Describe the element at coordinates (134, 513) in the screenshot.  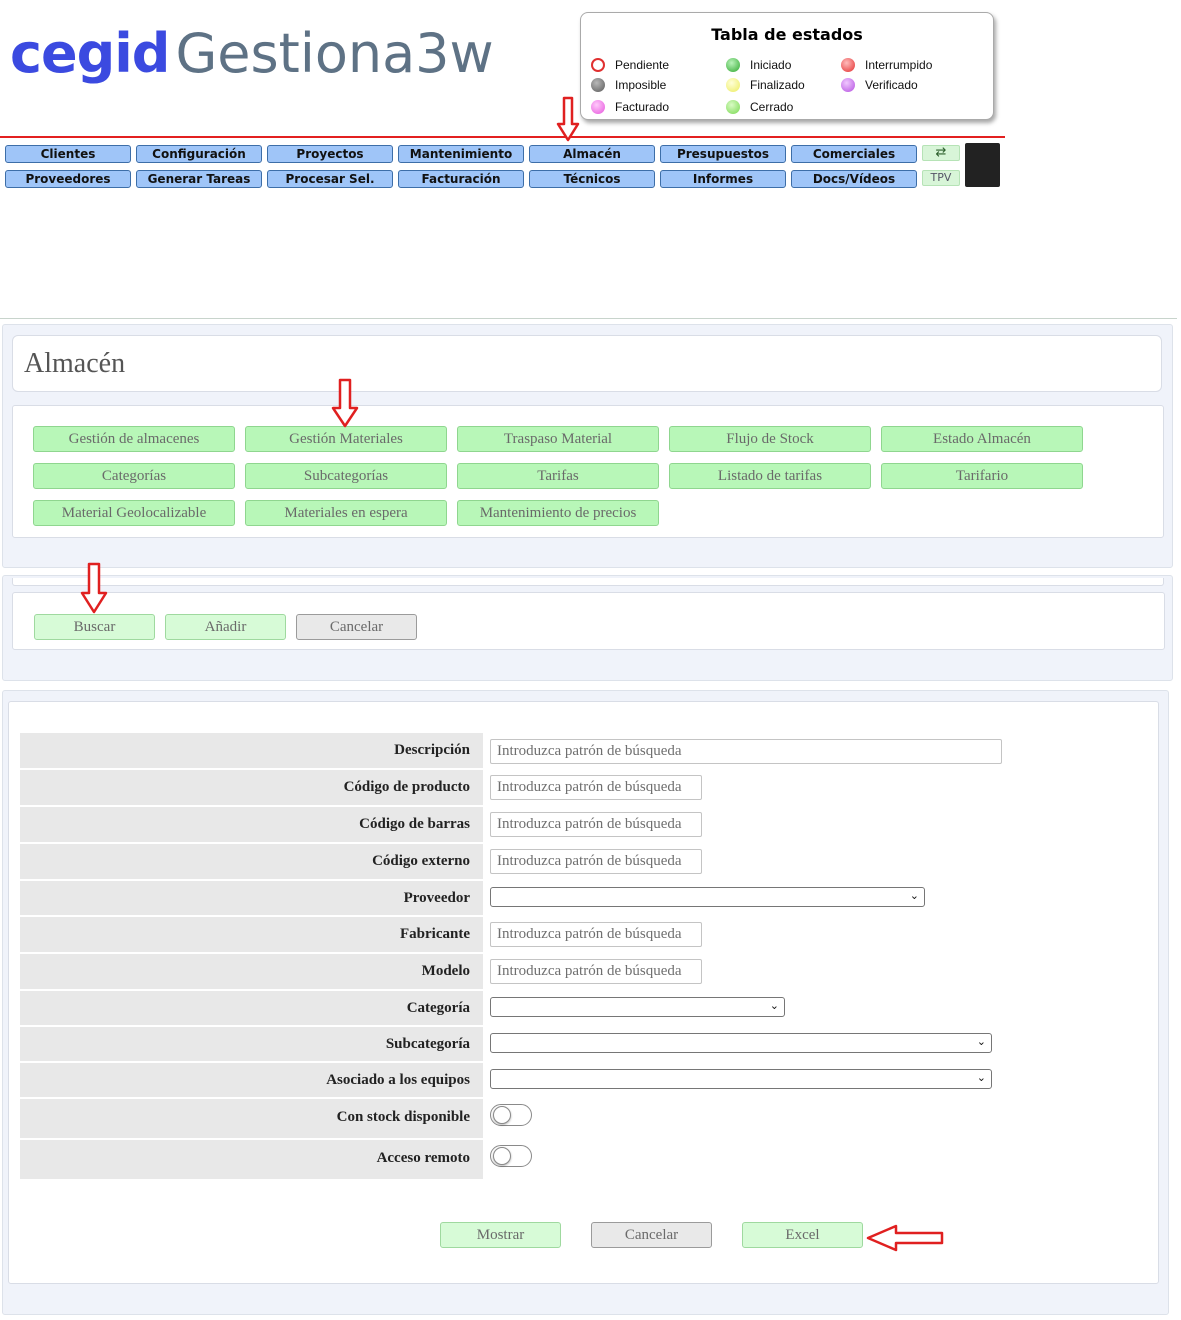
I see `menu-material-geolocalizable: Material Geolocalizable` at that location.